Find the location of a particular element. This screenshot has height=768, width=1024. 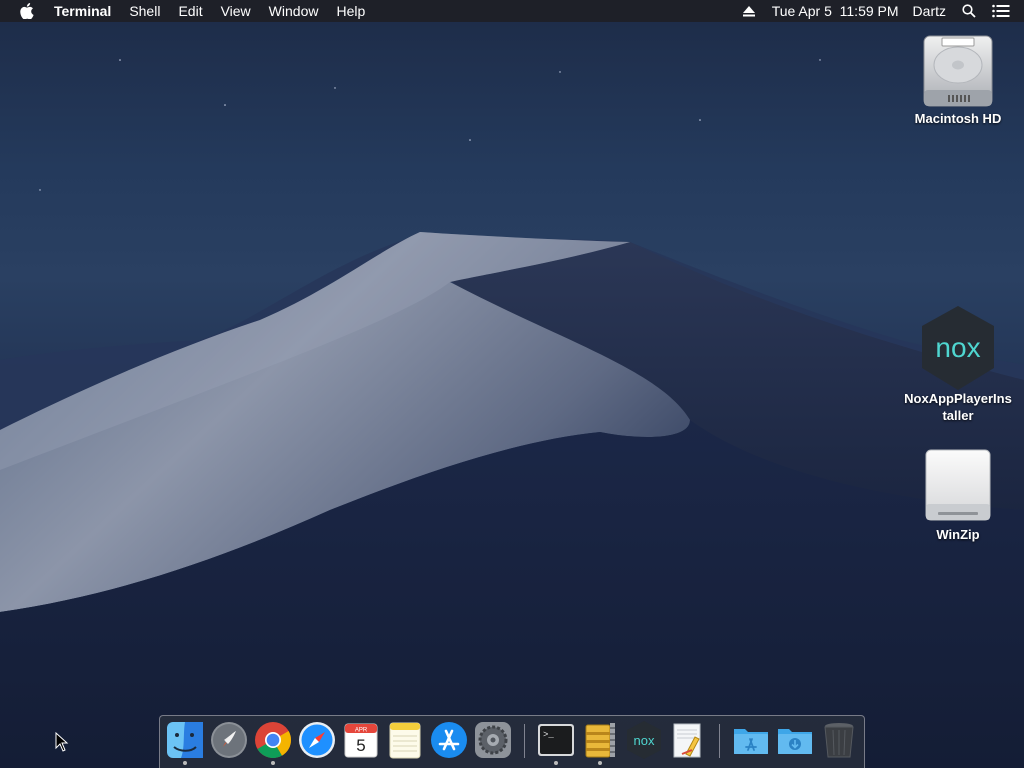

dock-item-google-chrome is located at coordinates (273, 740).